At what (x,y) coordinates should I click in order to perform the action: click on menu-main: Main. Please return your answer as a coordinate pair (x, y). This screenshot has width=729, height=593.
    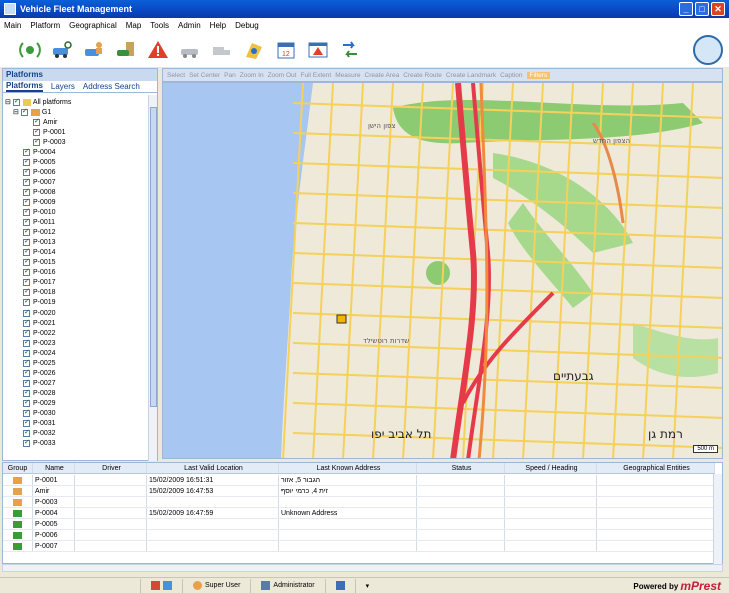
    Looking at the image, I should click on (12, 25).